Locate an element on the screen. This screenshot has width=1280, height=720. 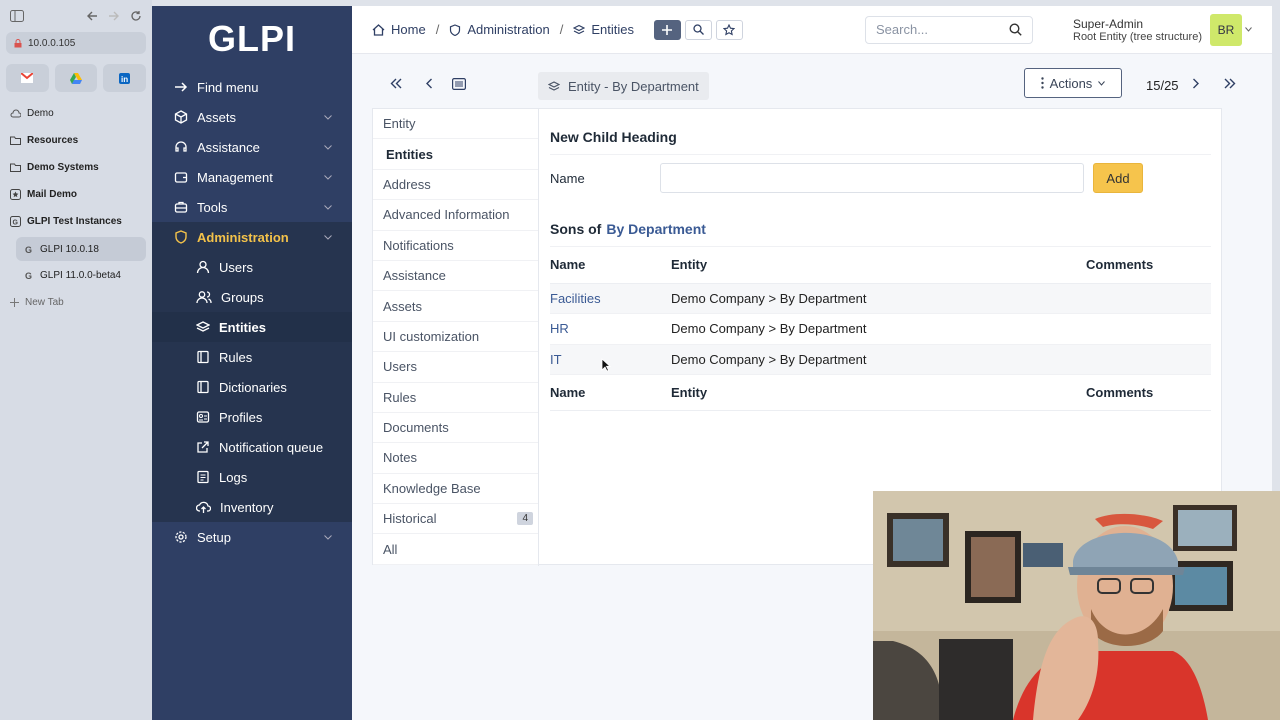
sidebar-item-label: Notification queue is located at coordinates (271, 447).